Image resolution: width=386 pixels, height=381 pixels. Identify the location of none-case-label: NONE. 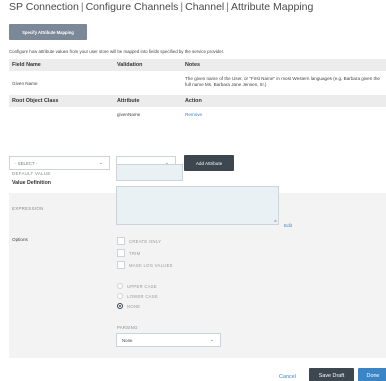
(134, 306).